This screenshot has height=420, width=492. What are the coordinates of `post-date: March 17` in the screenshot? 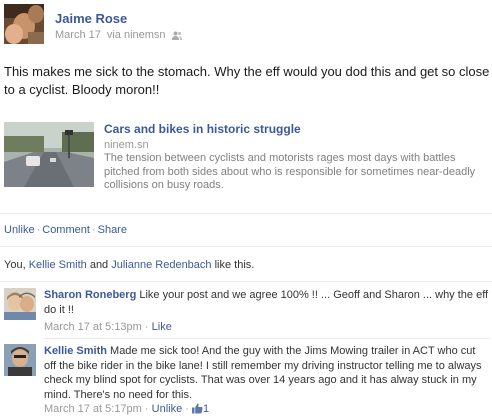 It's located at (78, 35).